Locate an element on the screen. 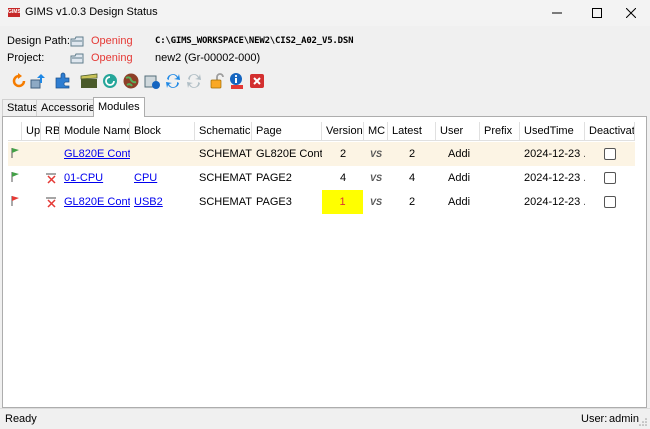 This screenshot has width=650, height=429. delete-icon is located at coordinates (257, 81).